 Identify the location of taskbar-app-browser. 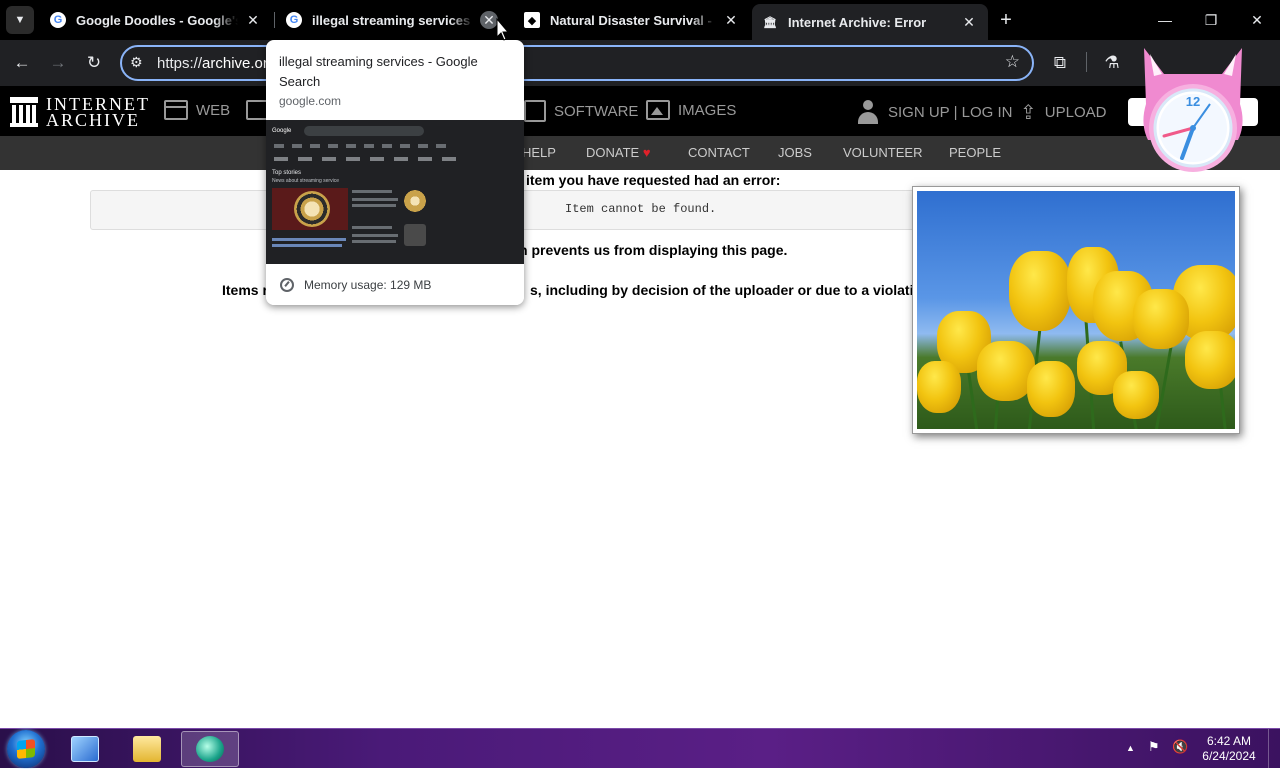
(210, 749).